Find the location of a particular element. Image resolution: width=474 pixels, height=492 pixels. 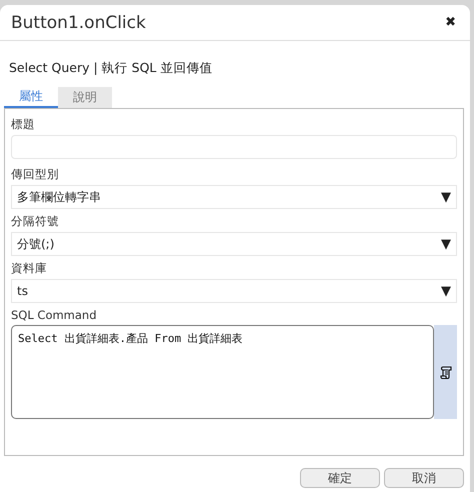

dialog-button: 確定 is located at coordinates (340, 478).